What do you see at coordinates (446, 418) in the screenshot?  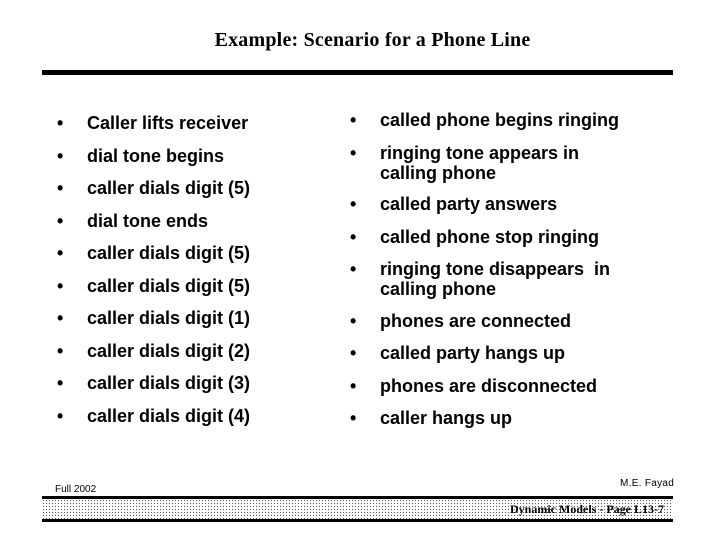 I see `list-item-text: caller hangs up` at bounding box center [446, 418].